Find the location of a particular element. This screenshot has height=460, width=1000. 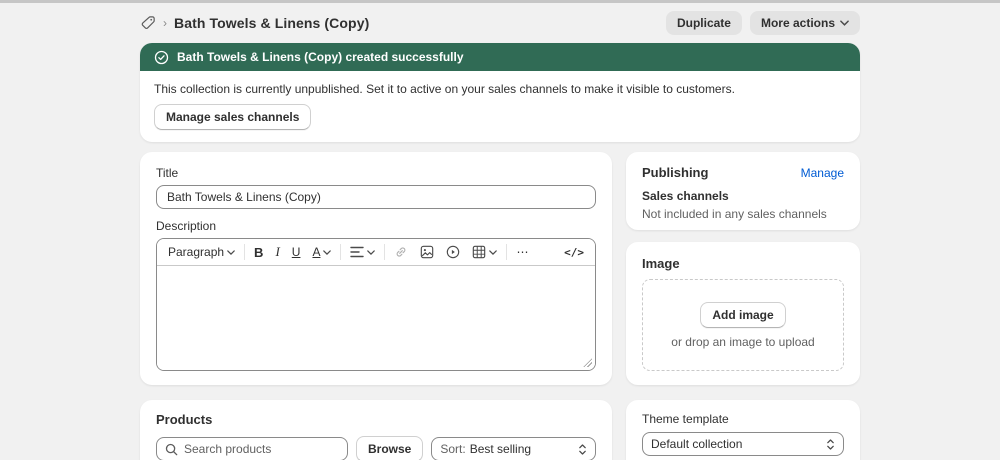

insert-image-icon is located at coordinates (427, 252).